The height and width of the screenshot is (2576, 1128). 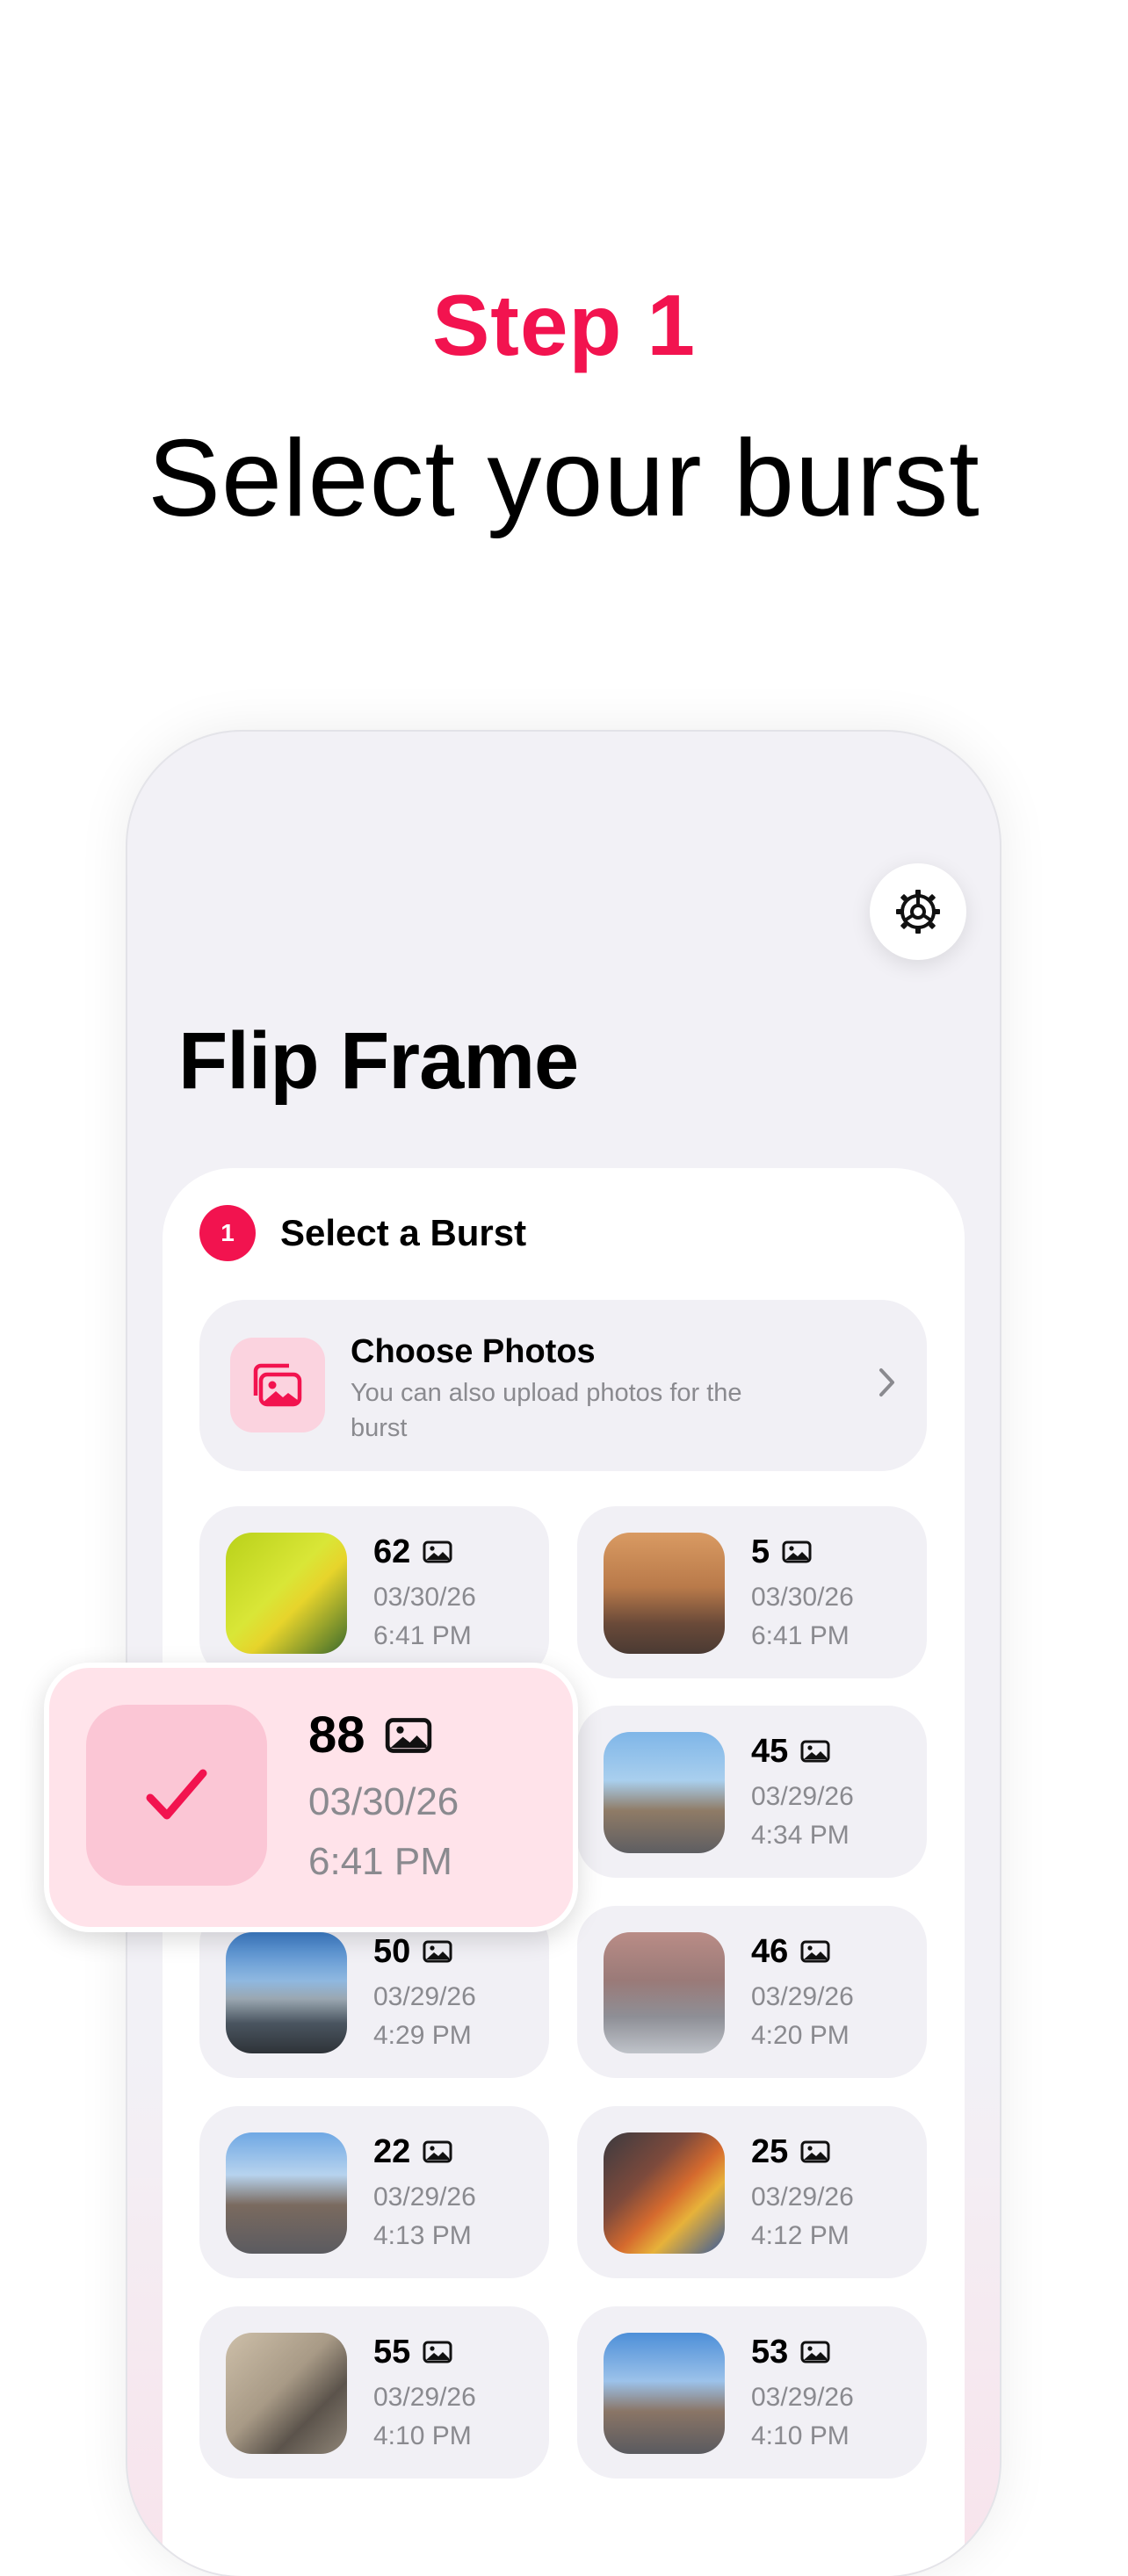 I want to click on section-header: 1 Select a Burst, so click(x=362, y=1233).